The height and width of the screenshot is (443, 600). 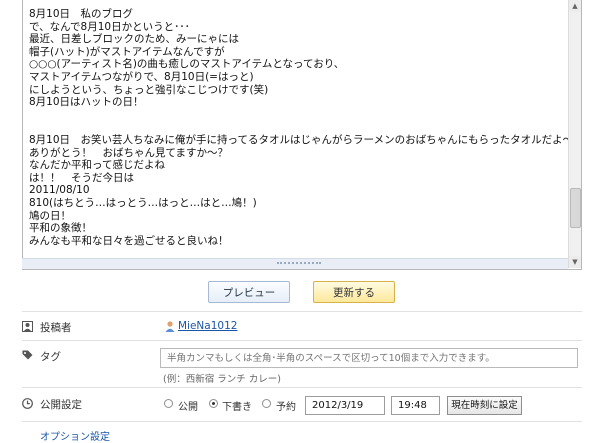 What do you see at coordinates (143, 202) in the screenshot?
I see `body-text-line: 810(はちとう…はっとう…はっと…はと…鳩！)` at bounding box center [143, 202].